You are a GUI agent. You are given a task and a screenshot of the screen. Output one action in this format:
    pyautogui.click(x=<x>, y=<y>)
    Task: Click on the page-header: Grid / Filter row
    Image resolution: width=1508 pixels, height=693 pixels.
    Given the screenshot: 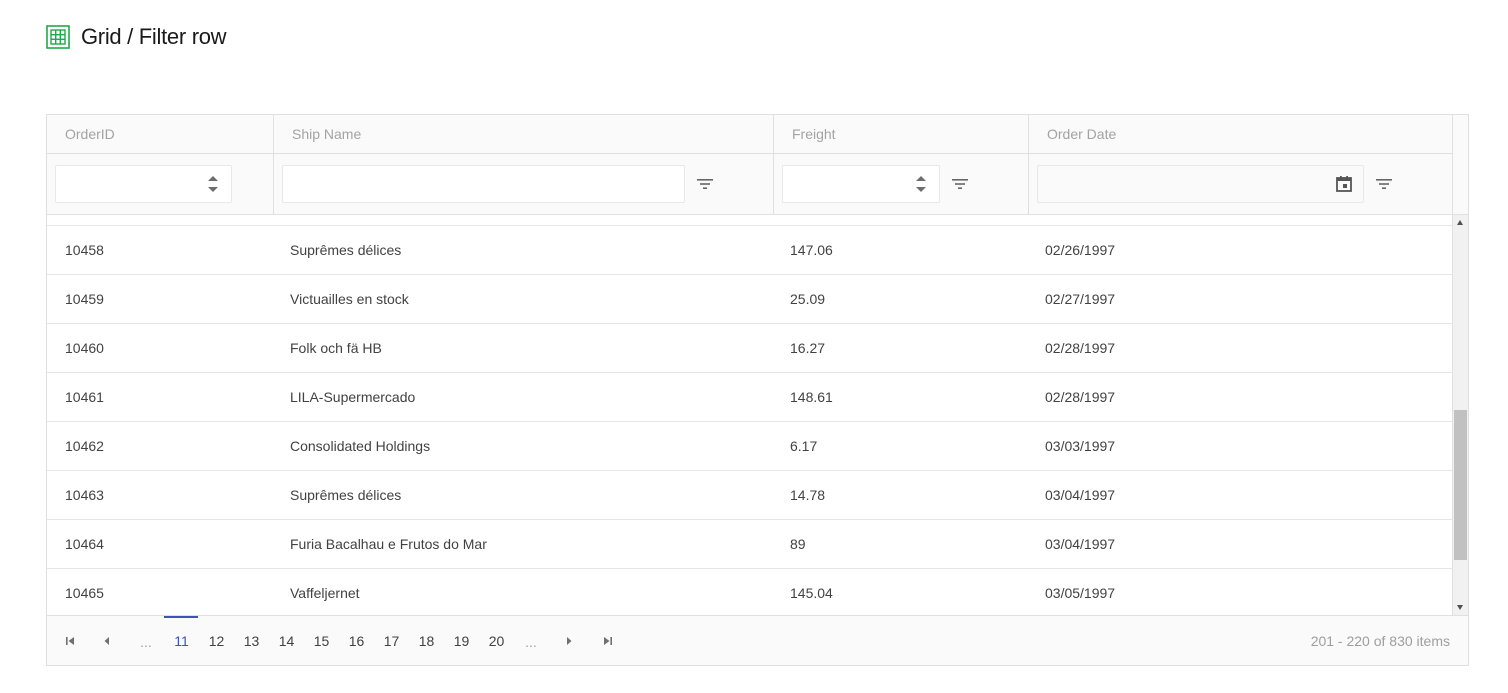 What is the action you would take?
    pyautogui.click(x=136, y=37)
    